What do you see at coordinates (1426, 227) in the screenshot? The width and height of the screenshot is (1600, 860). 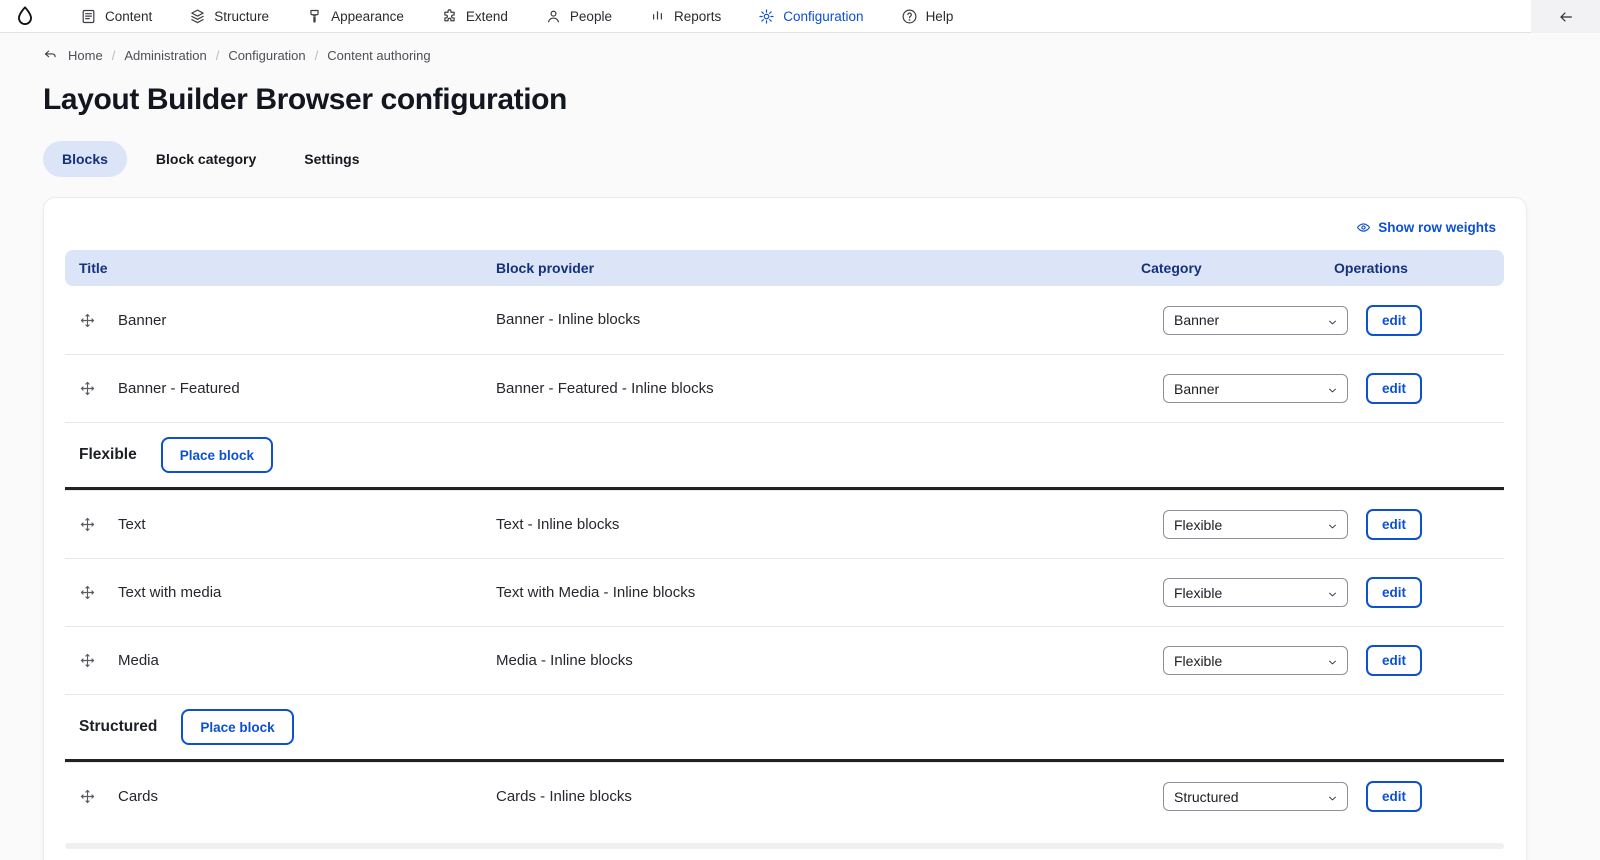 I see `show-row-weights-link: Show row weights` at bounding box center [1426, 227].